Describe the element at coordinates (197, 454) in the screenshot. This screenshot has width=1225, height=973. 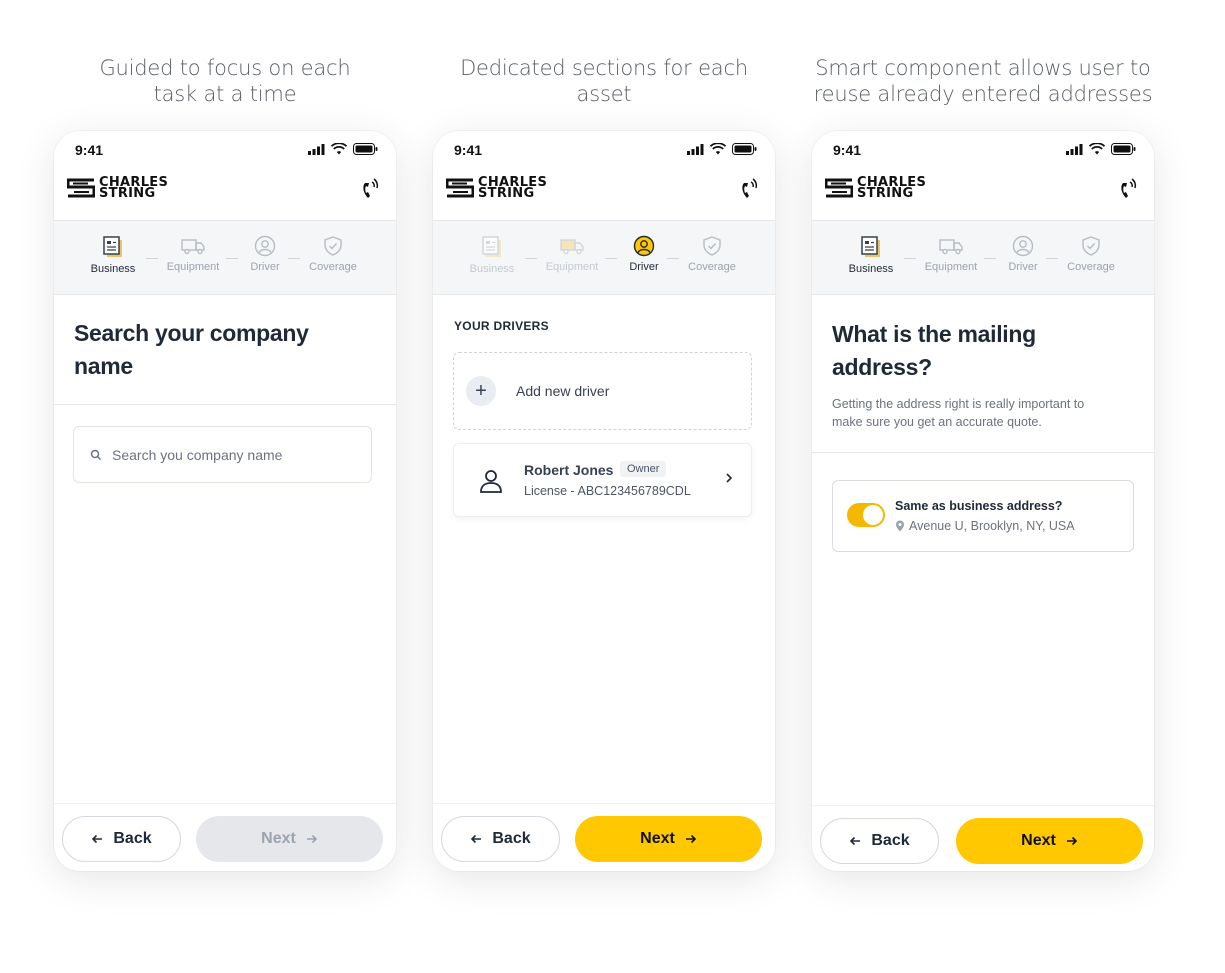
I see `search-placeholder: Search you company name` at that location.